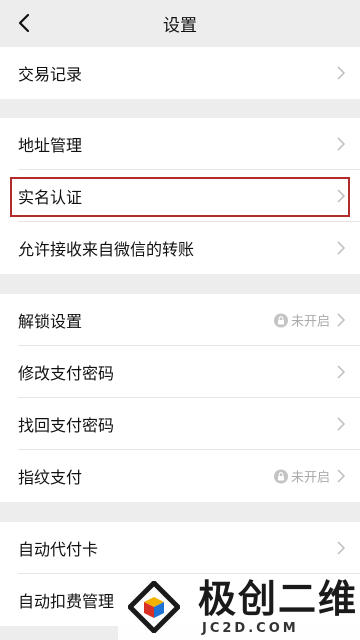 The width and height of the screenshot is (360, 640). I want to click on menu-item-label: 交易记录, so click(50, 74).